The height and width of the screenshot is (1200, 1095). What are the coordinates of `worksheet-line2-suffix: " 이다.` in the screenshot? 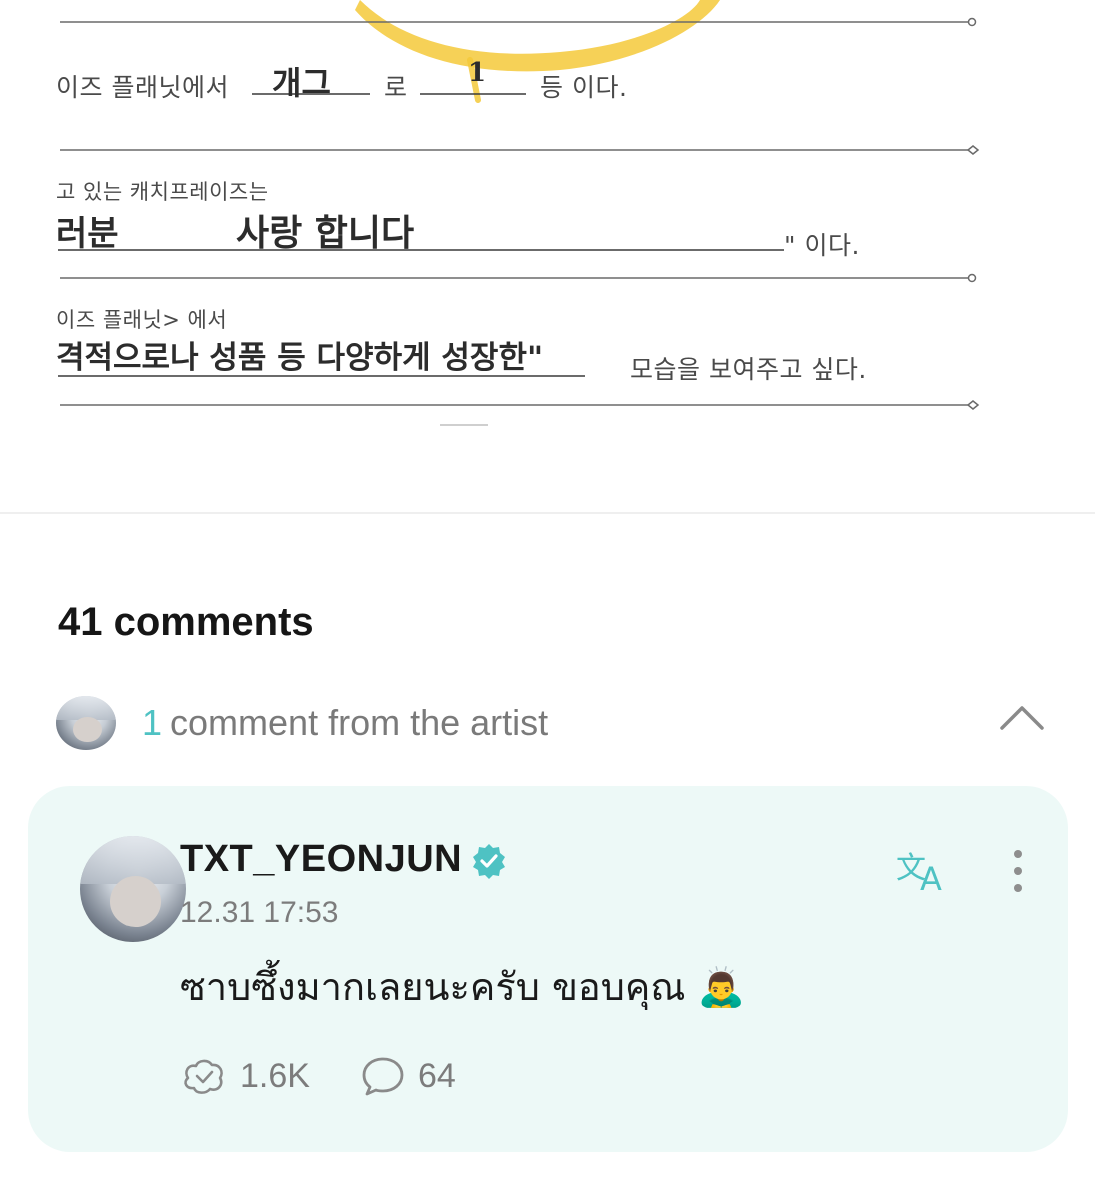 It's located at (822, 245).